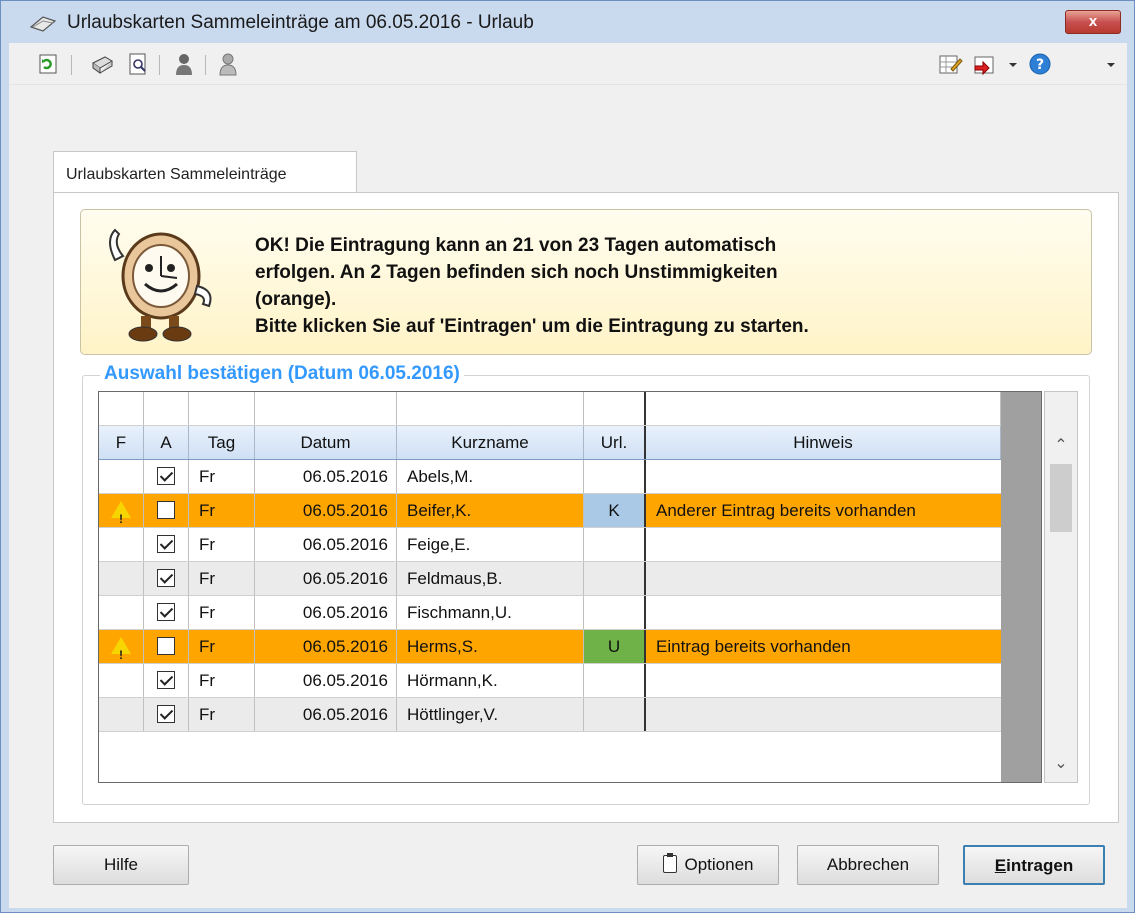 The width and height of the screenshot is (1135, 913). I want to click on scroll-up-icon: ⌃, so click(1061, 446).